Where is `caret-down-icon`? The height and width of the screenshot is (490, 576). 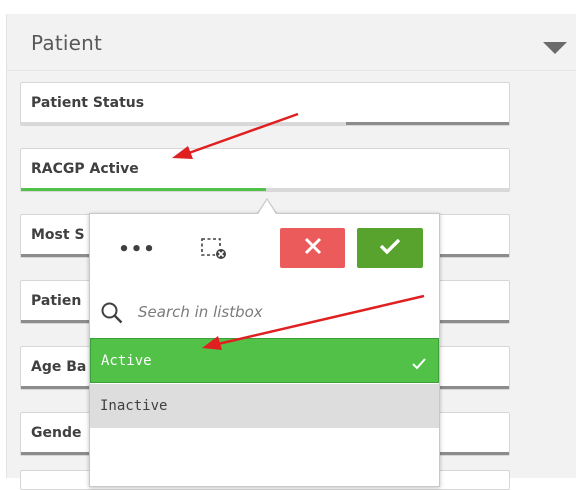
caret-down-icon is located at coordinates (555, 48).